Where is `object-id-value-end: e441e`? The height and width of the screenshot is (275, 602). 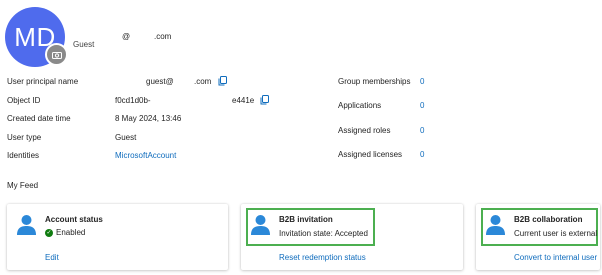 object-id-value-end: e441e is located at coordinates (243, 100).